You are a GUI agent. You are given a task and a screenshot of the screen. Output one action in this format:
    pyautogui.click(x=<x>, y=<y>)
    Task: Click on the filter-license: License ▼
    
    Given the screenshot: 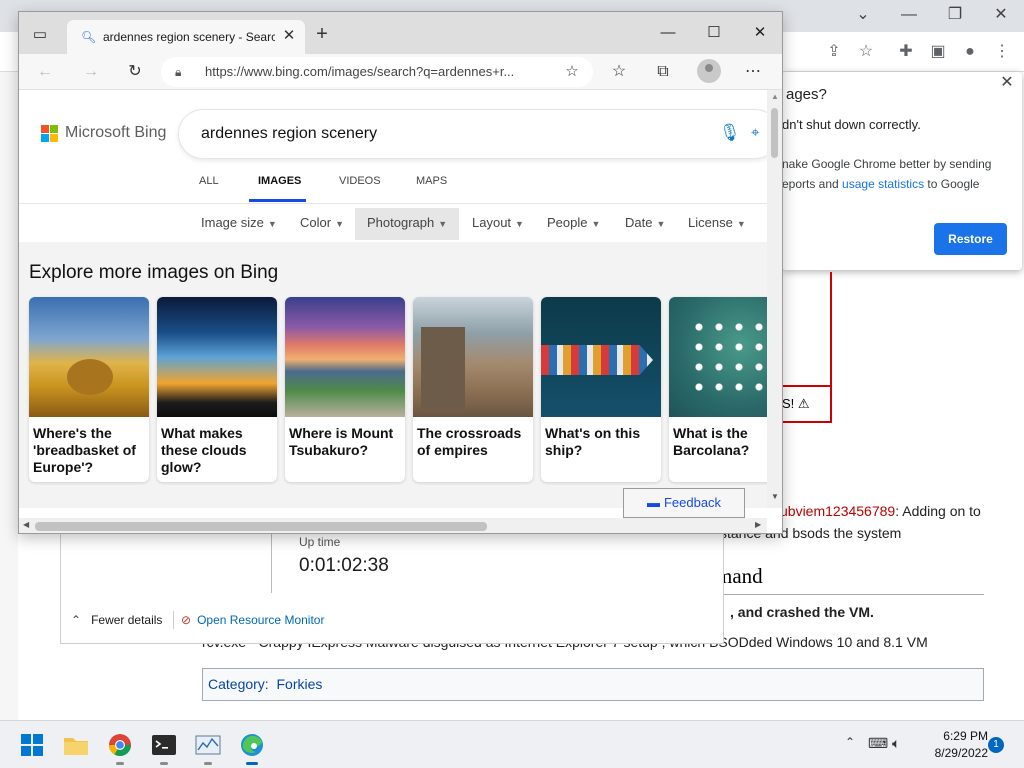 What is the action you would take?
    pyautogui.click(x=717, y=224)
    